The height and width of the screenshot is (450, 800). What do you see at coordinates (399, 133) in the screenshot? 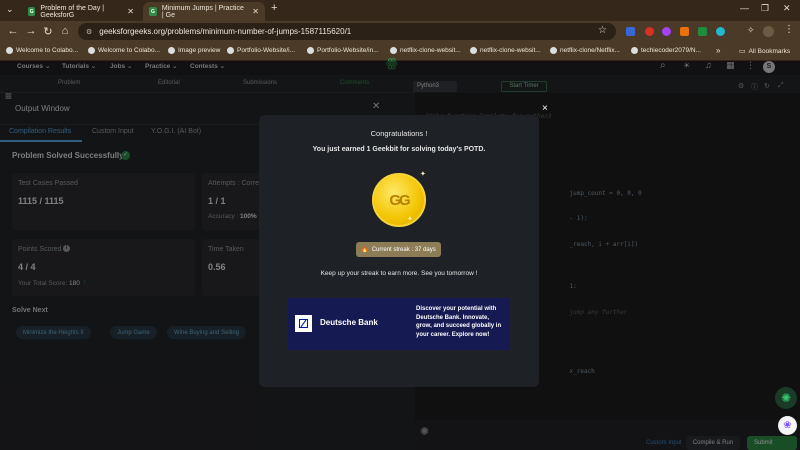
I see `modal-title: Congratulations !` at bounding box center [399, 133].